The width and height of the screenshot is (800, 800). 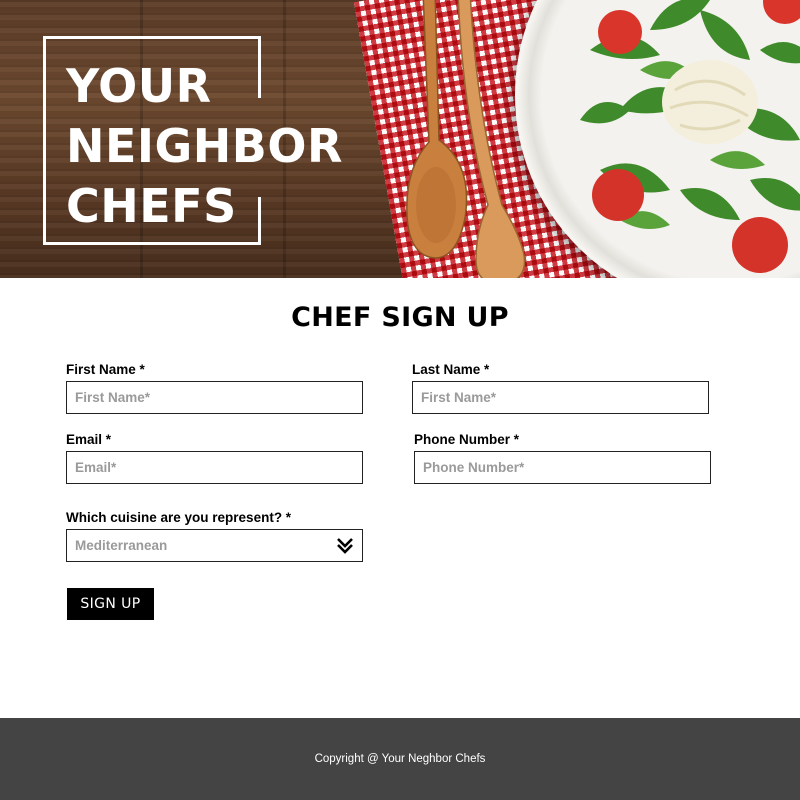 What do you see at coordinates (459, 397) in the screenshot?
I see `last-name-placeholder: First Name*` at bounding box center [459, 397].